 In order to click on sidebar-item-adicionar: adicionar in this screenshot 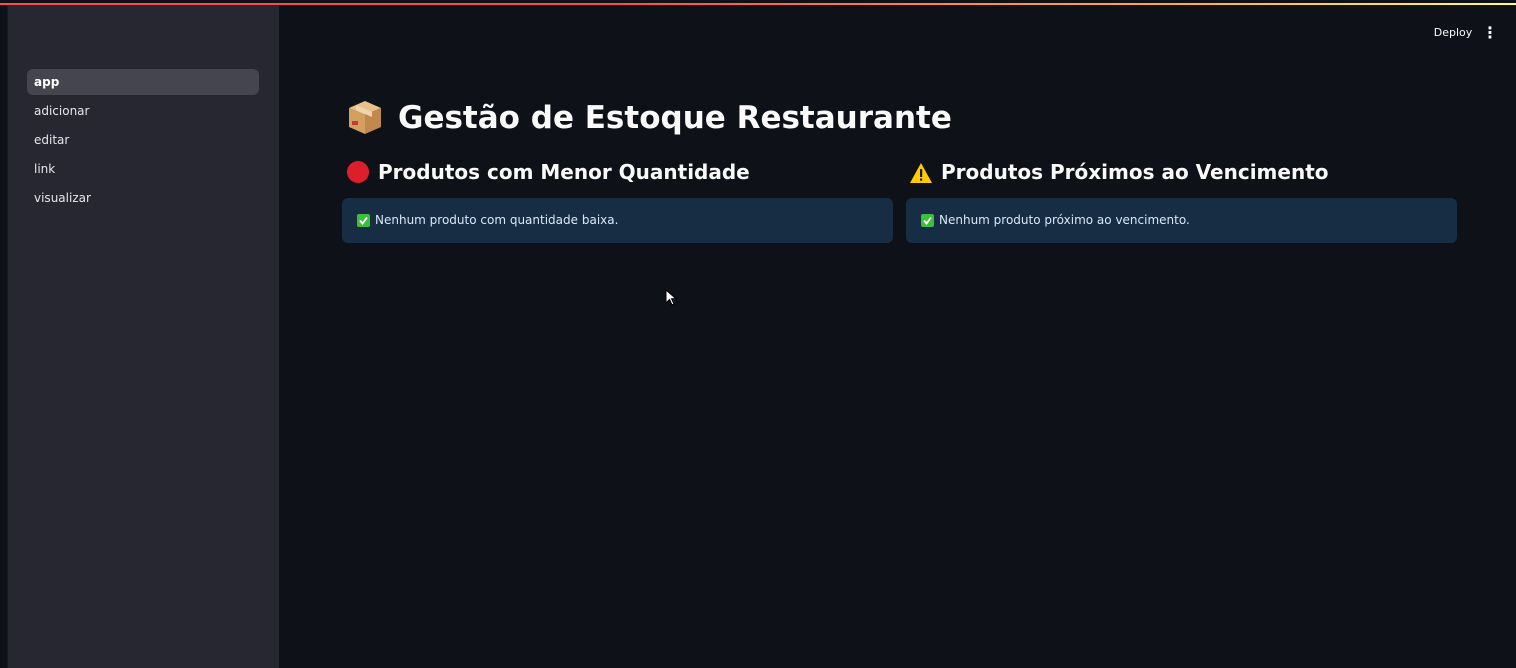, I will do `click(143, 111)`.